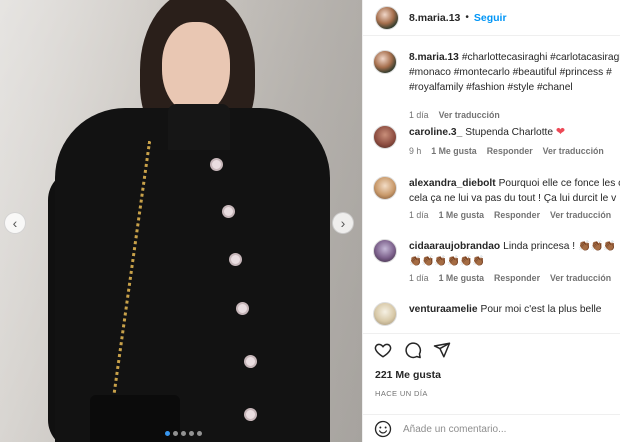  I want to click on red-heart-icon: ❤, so click(560, 132).